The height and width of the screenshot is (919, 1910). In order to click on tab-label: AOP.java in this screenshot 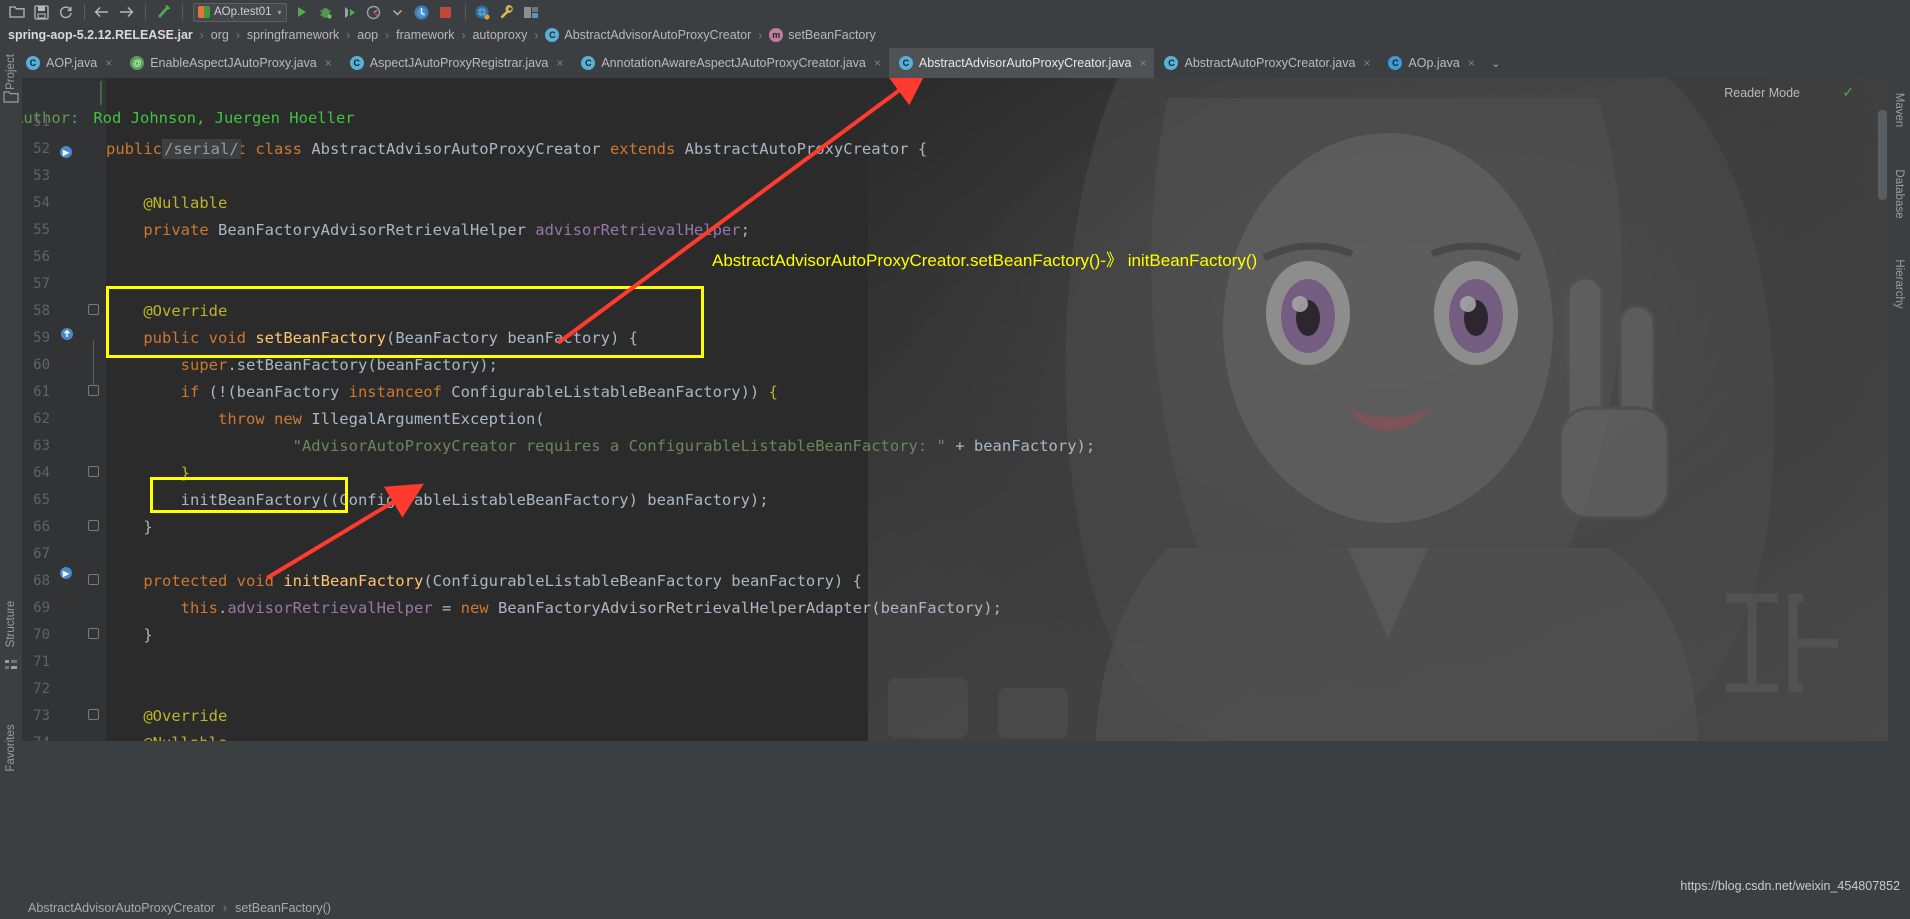, I will do `click(72, 63)`.